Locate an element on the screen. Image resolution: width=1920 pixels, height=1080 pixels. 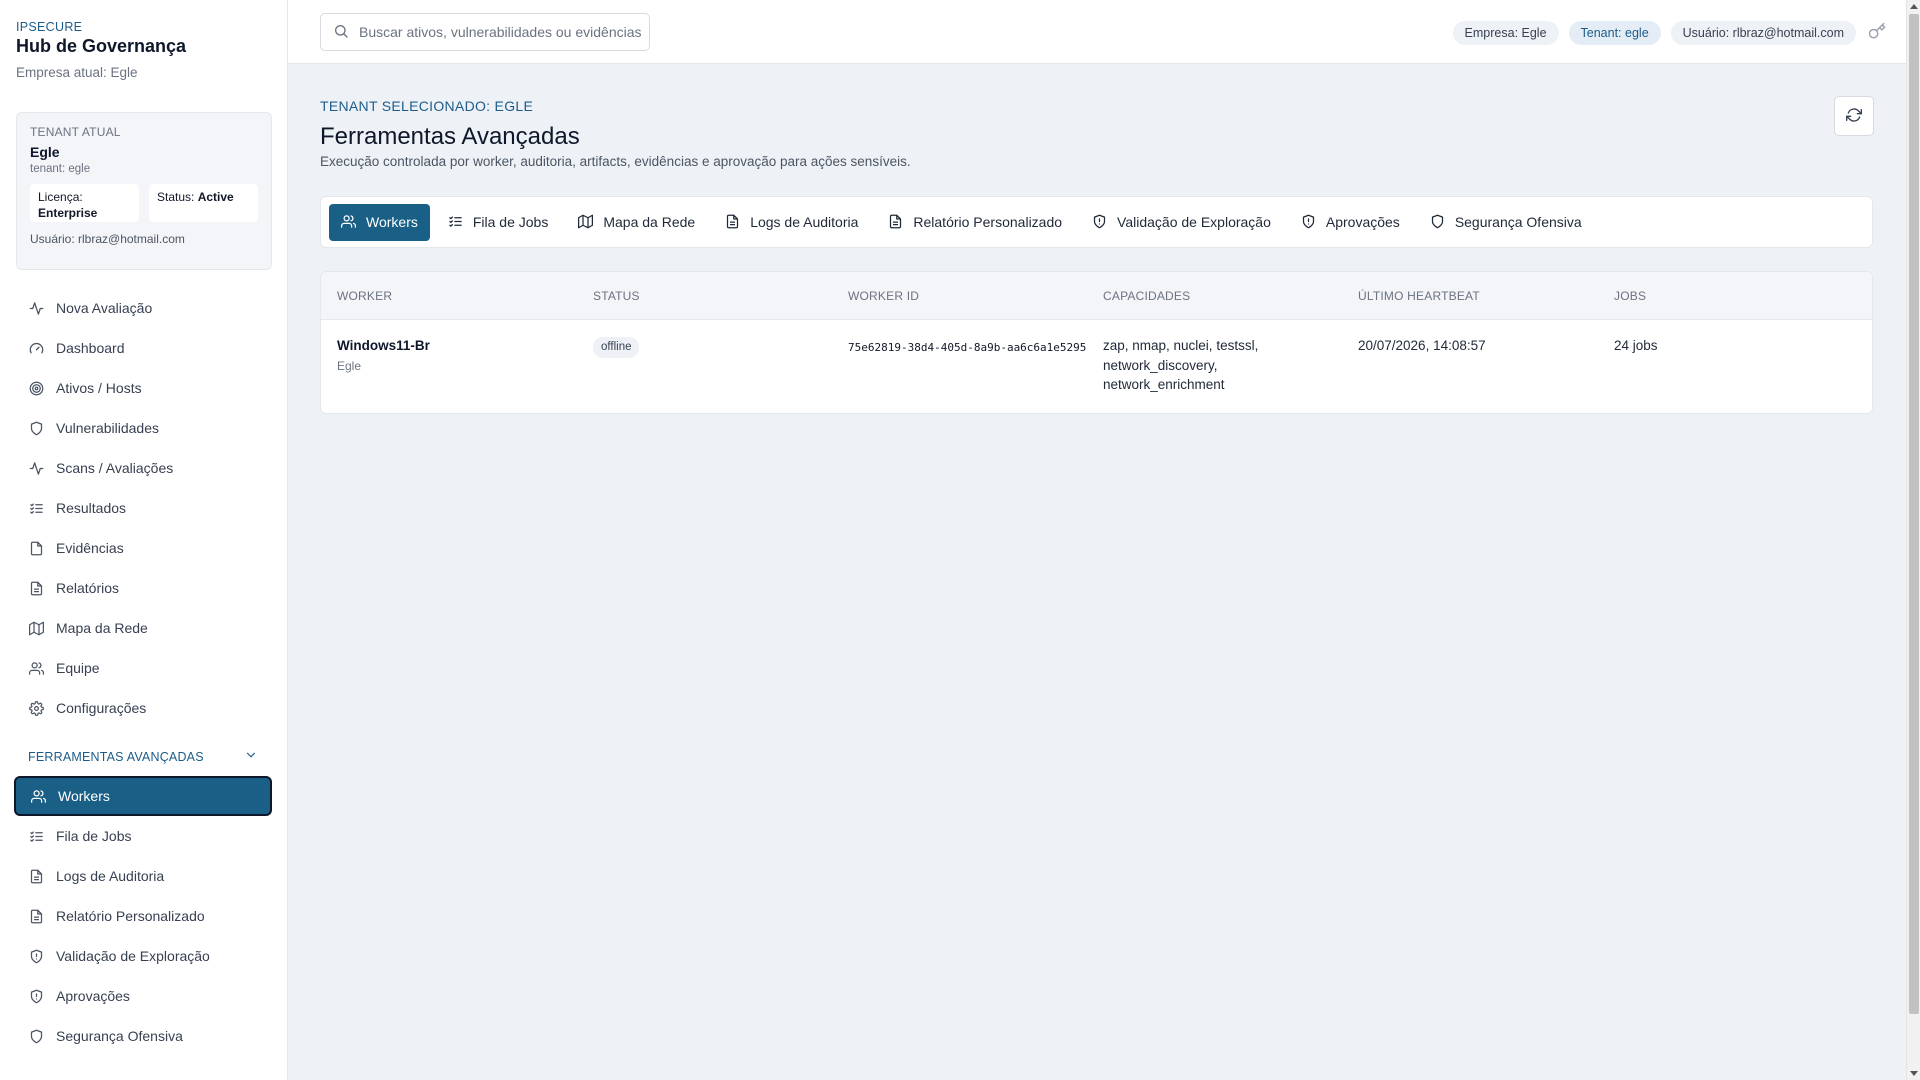
column-header: WORKER is located at coordinates (365, 296).